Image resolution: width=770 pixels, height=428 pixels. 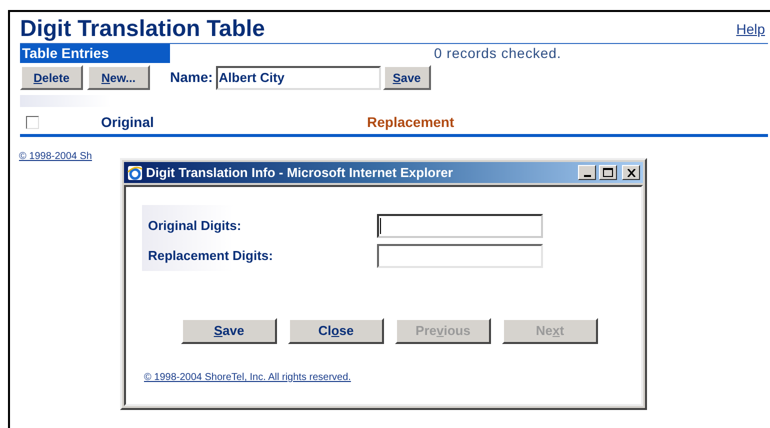 What do you see at coordinates (300, 173) in the screenshot?
I see `dialog-title: Digit Translation Info - Microsoft Internet Explorer` at bounding box center [300, 173].